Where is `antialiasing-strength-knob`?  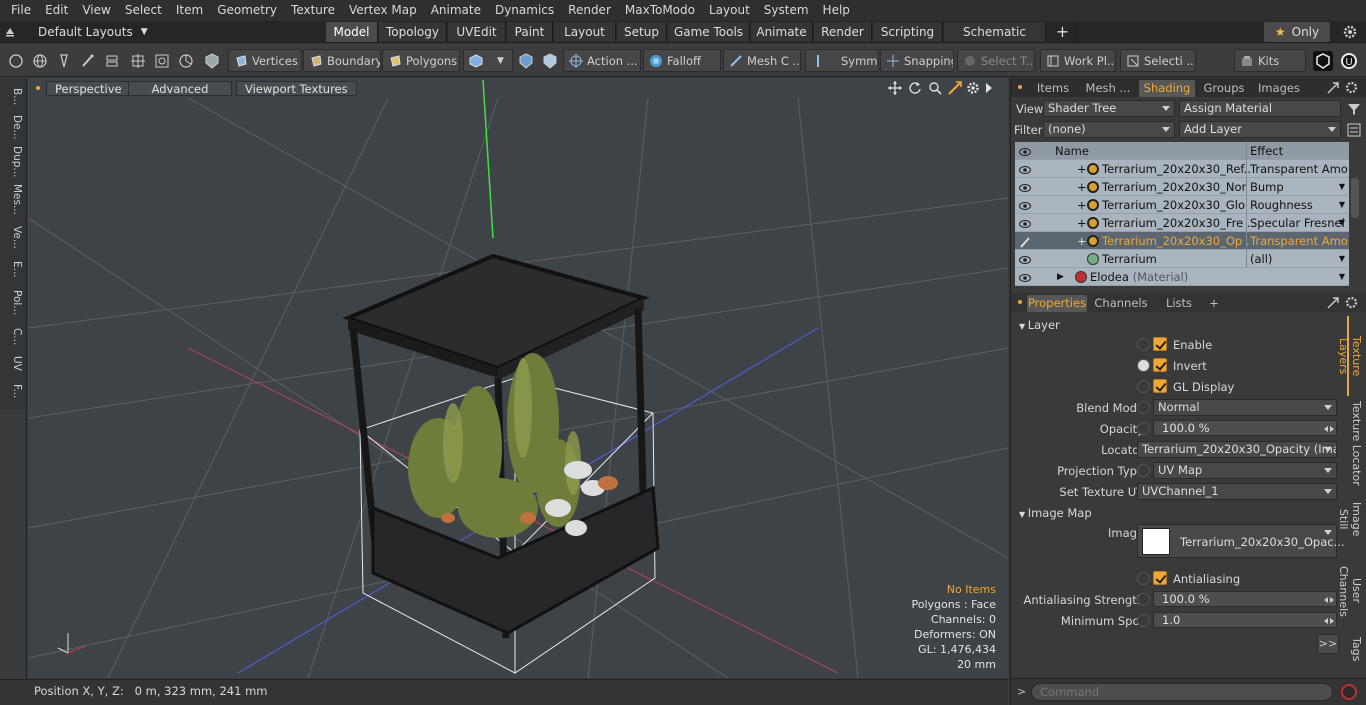
antialiasing-strength-knob is located at coordinates (1143, 599).